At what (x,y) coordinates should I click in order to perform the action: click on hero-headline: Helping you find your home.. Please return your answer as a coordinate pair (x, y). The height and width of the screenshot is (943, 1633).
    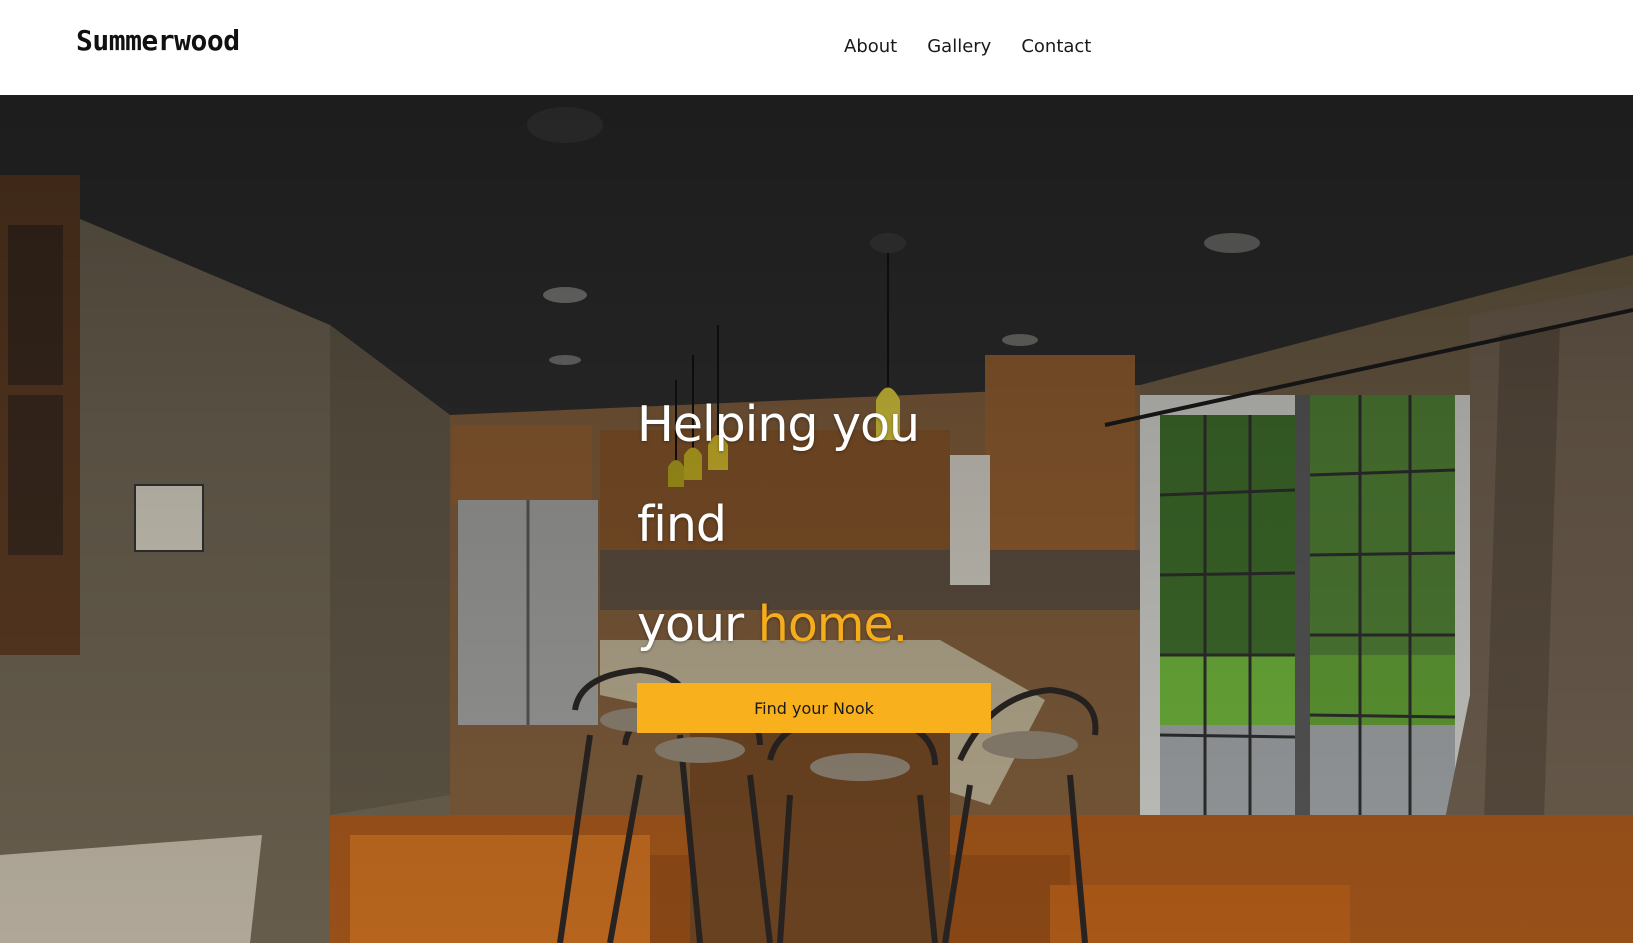
    Looking at the image, I should click on (817, 525).